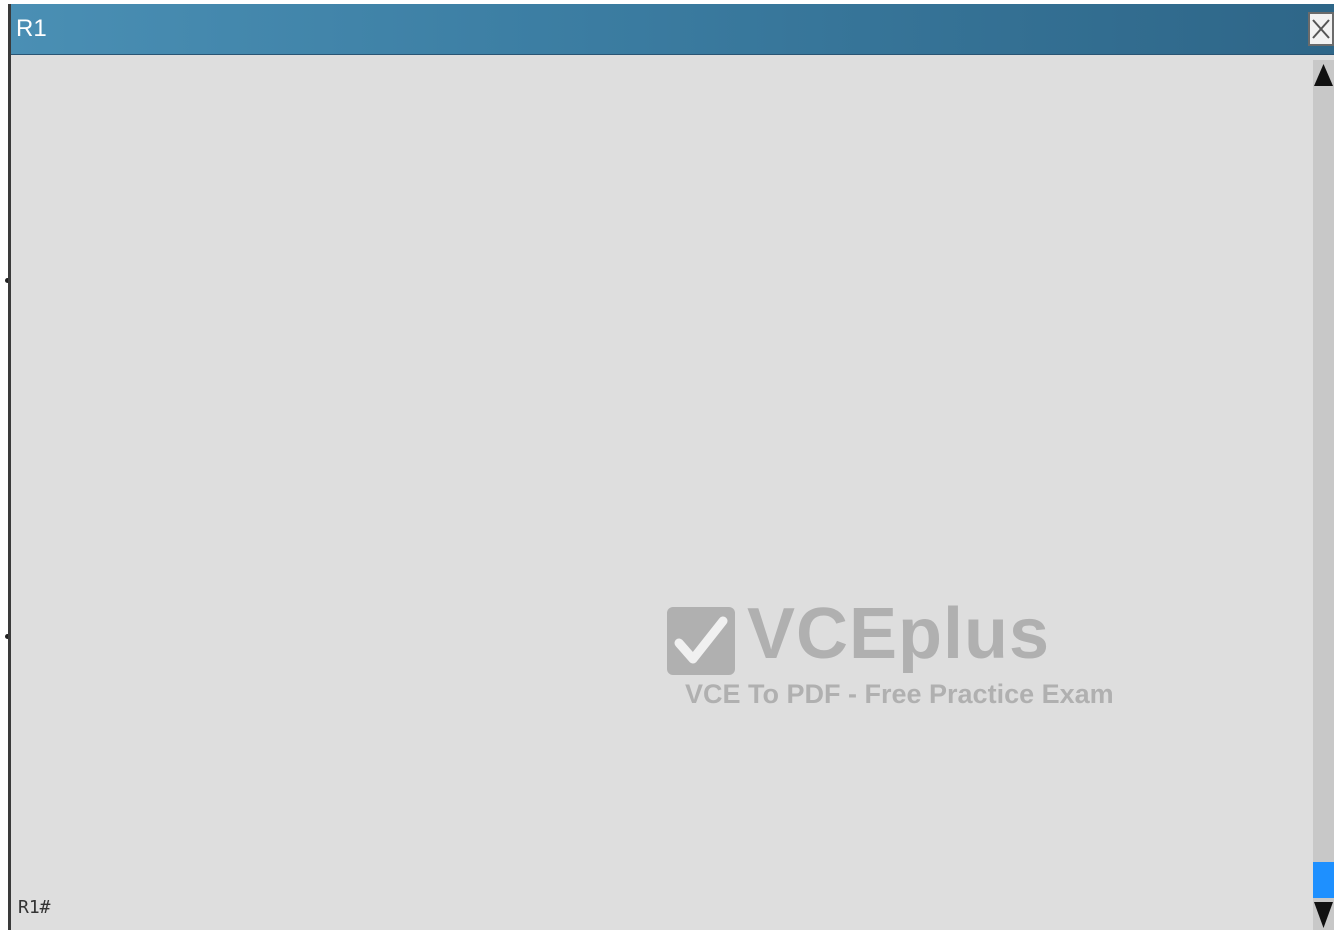 The width and height of the screenshot is (1334, 935). Describe the element at coordinates (34, 907) in the screenshot. I see `cli-prompt: R1#` at that location.